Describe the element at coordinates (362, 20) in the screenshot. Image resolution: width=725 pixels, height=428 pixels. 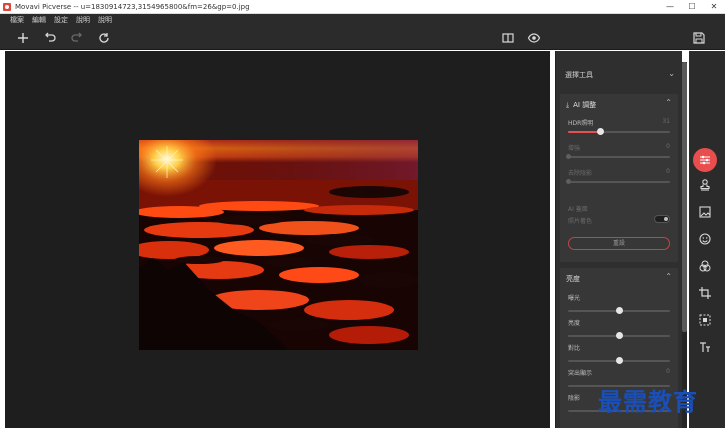
I see `menu-bar: 檔案 編輯 設定 說明 說明` at that location.